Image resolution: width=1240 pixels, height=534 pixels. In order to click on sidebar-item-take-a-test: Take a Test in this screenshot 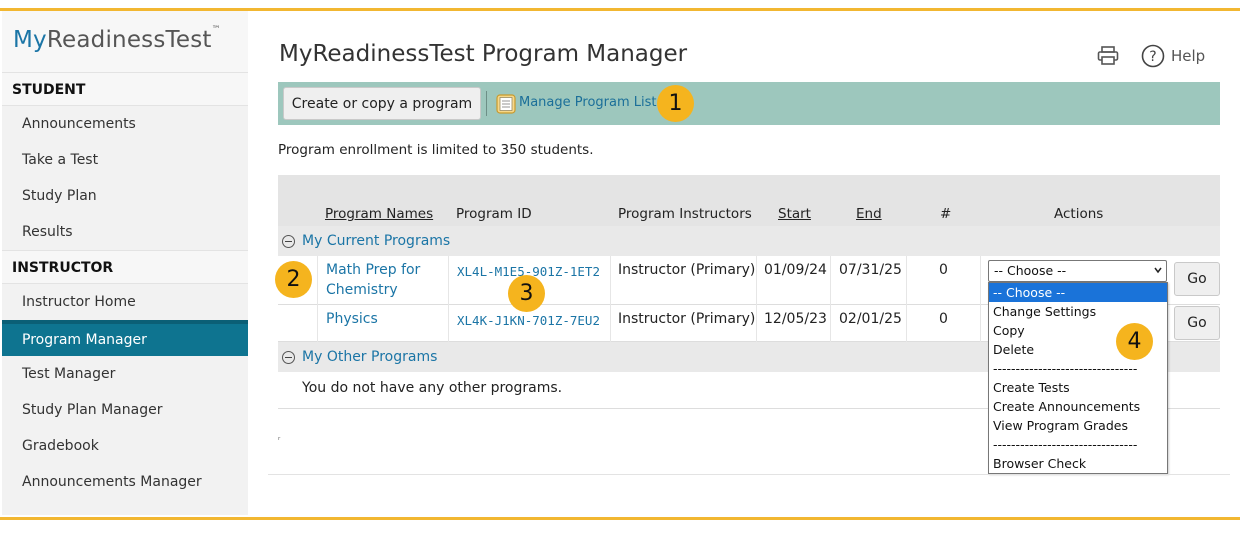, I will do `click(125, 160)`.